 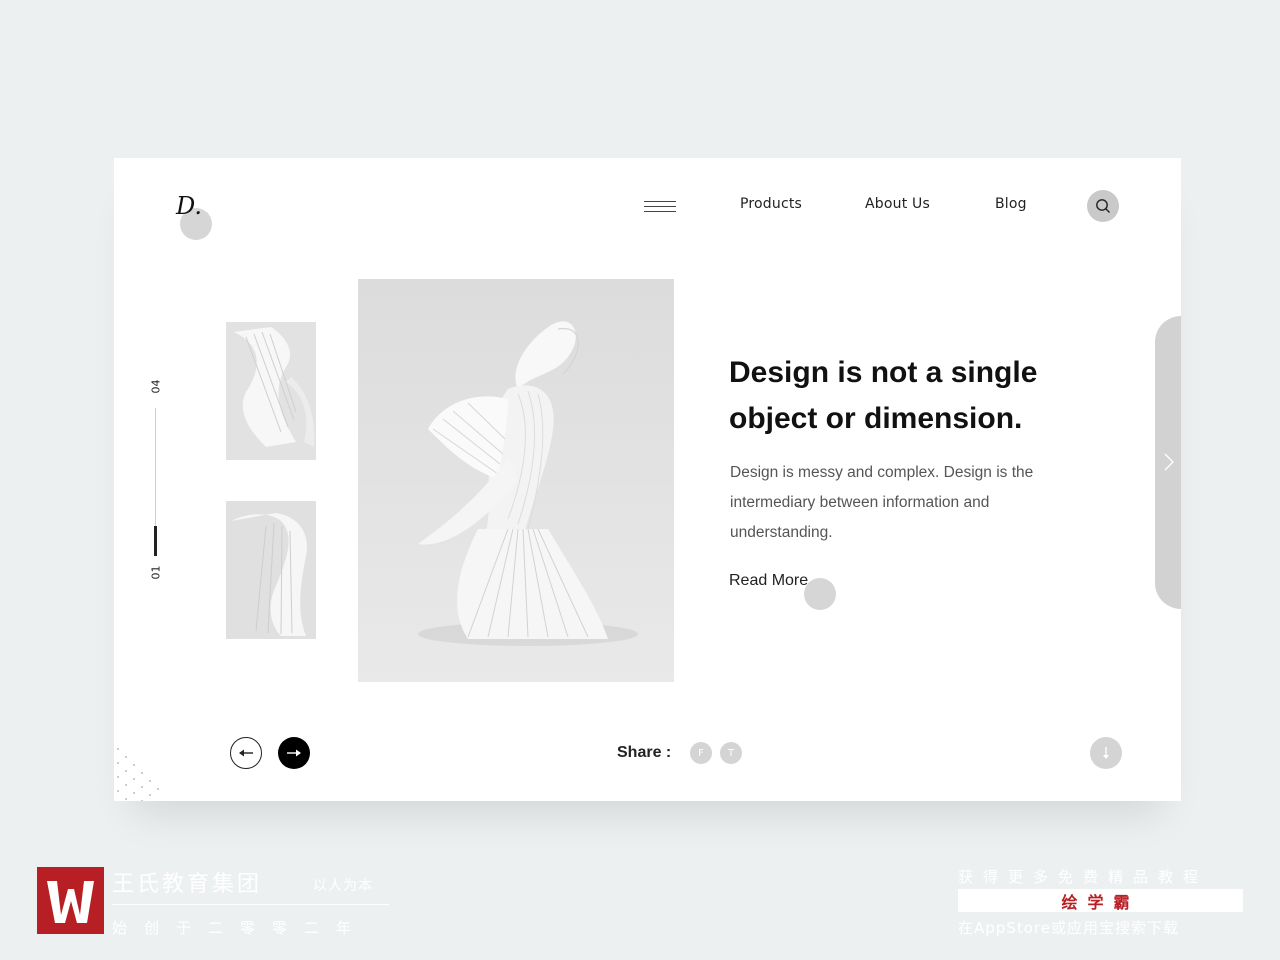 What do you see at coordinates (189, 206) in the screenshot?
I see `site-logo: D.` at bounding box center [189, 206].